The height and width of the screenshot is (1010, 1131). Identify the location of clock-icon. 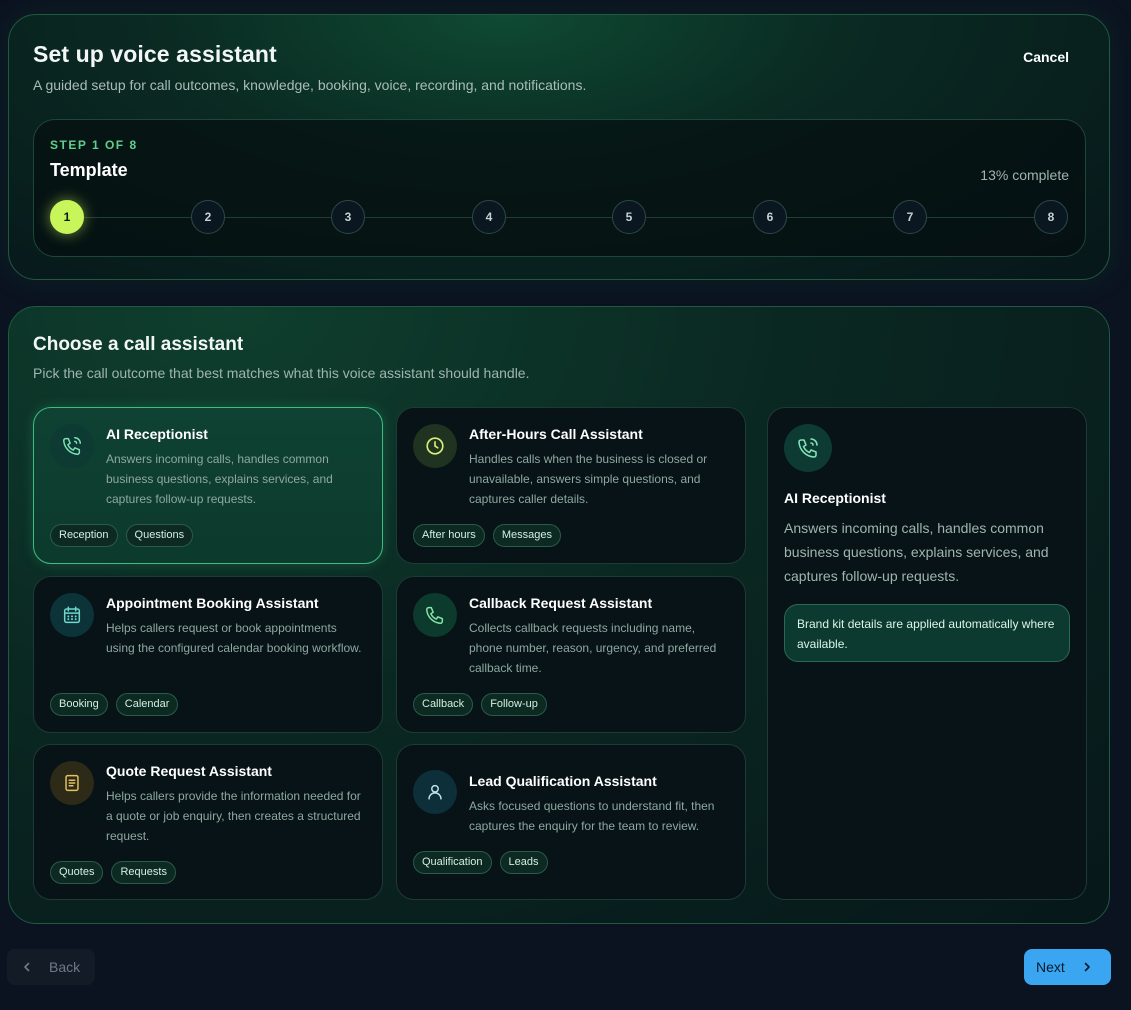
(435, 446).